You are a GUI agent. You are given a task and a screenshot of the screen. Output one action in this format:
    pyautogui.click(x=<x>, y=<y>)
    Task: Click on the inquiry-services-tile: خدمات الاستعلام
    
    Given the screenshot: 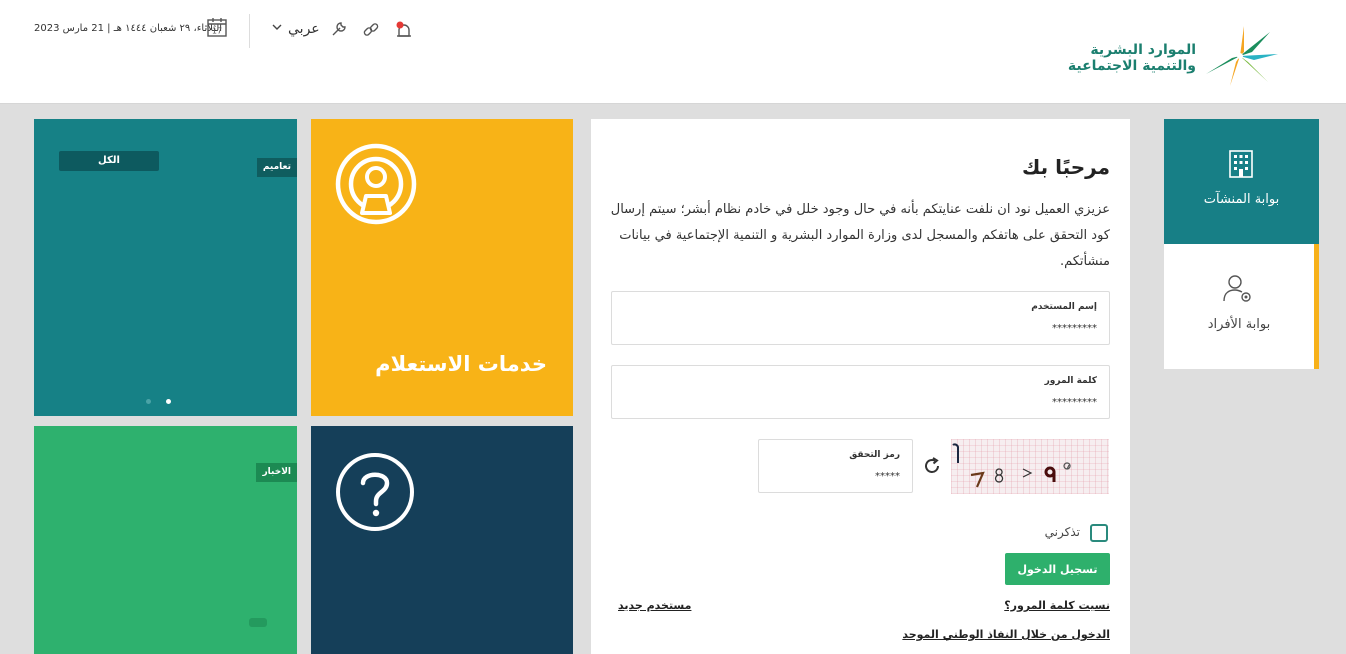 What is the action you would take?
    pyautogui.click(x=442, y=267)
    